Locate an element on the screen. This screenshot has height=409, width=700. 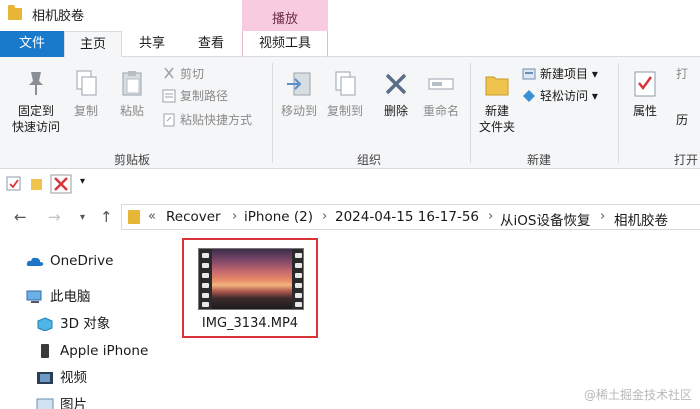
computer-icon is located at coordinates (34, 296).